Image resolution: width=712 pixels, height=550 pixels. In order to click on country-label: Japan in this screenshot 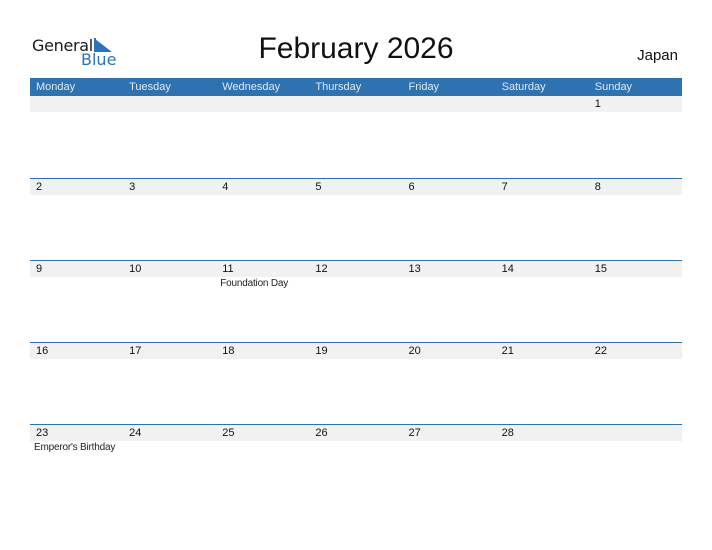, I will do `click(657, 55)`.